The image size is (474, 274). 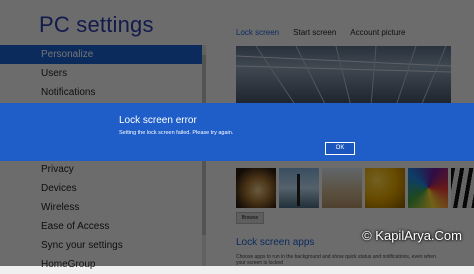 What do you see at coordinates (101, 207) in the screenshot?
I see `nav-item-wireless: Wireless` at bounding box center [101, 207].